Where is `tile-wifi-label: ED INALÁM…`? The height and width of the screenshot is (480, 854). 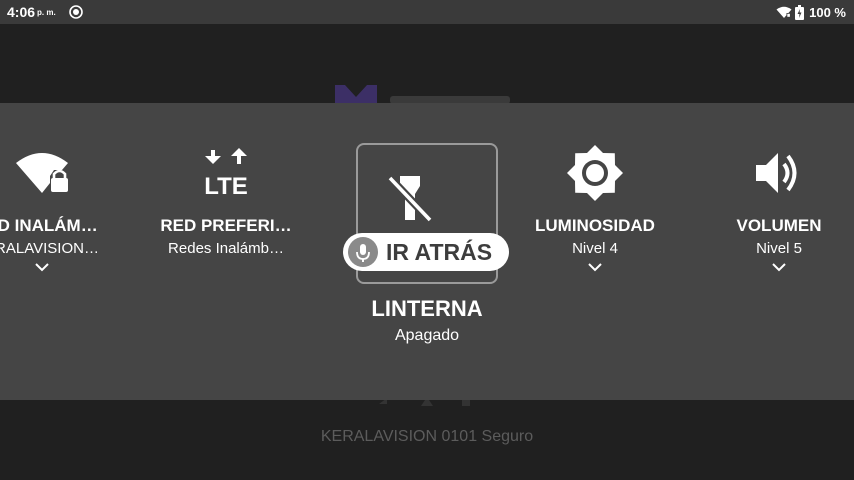
tile-wifi-label: ED INALÁM… is located at coordinates (49, 225).